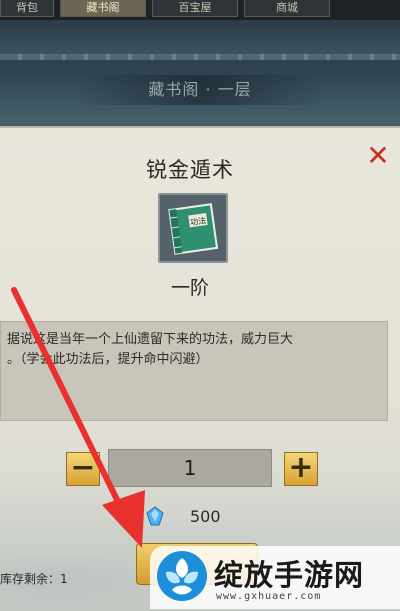 The width and height of the screenshot is (400, 611). I want to click on site-watermark: 绽放手游网 www.gxhuaer.com, so click(275, 577).